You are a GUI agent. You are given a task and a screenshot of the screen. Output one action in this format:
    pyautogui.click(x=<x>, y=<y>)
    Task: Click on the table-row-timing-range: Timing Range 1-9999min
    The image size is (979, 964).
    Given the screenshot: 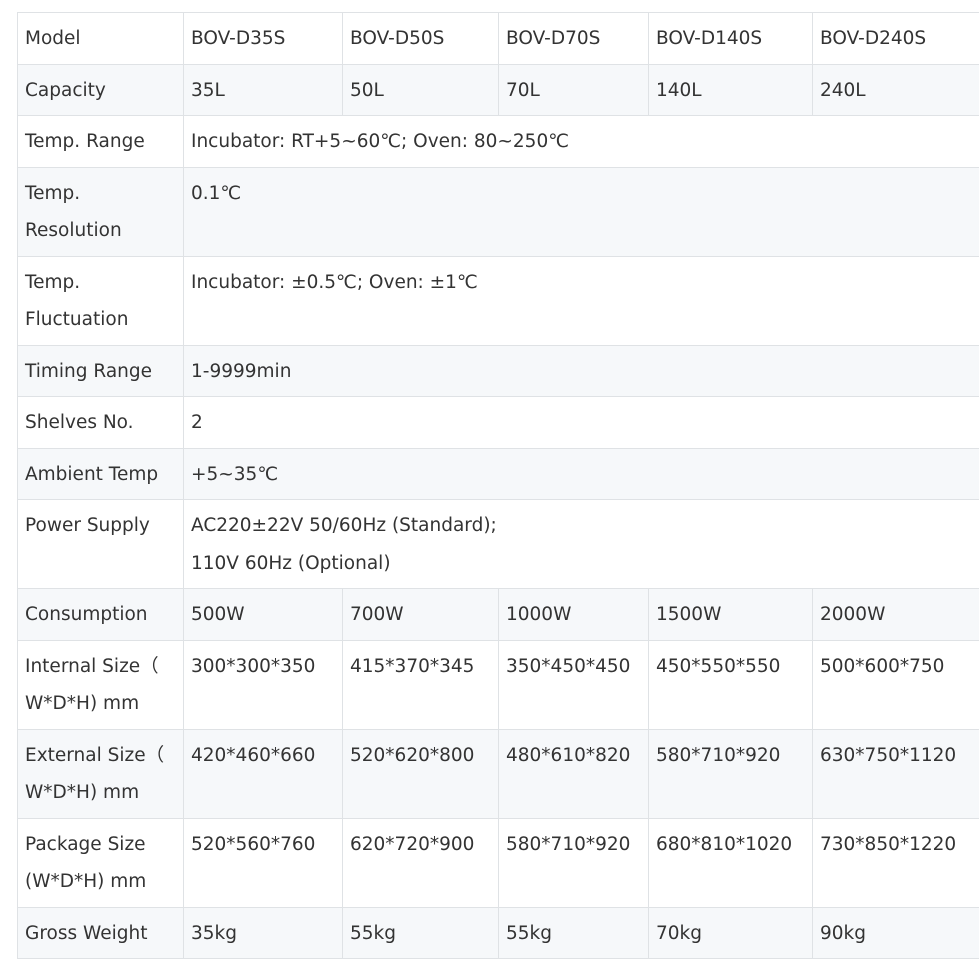 What is the action you would take?
    pyautogui.click(x=498, y=370)
    